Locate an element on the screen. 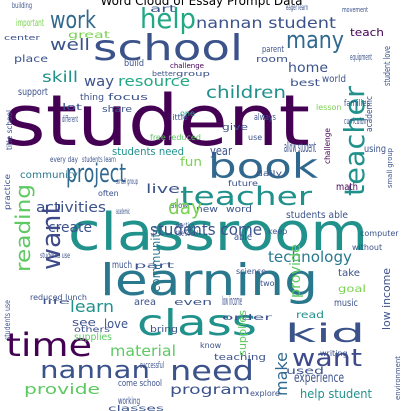  word-keep: keep is located at coordinates (277, 231).